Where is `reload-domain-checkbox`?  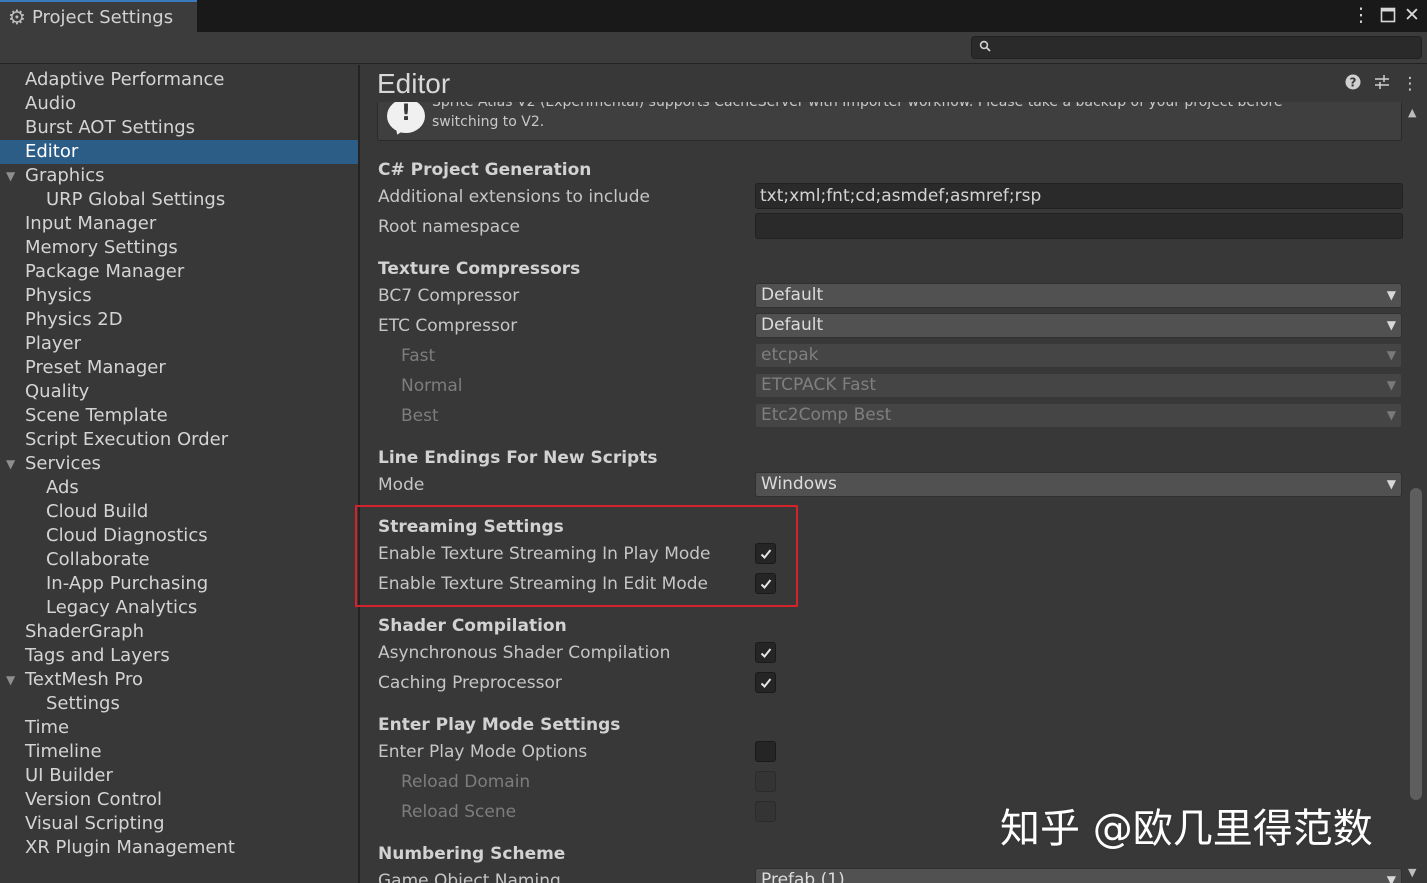
reload-domain-checkbox is located at coordinates (765, 781).